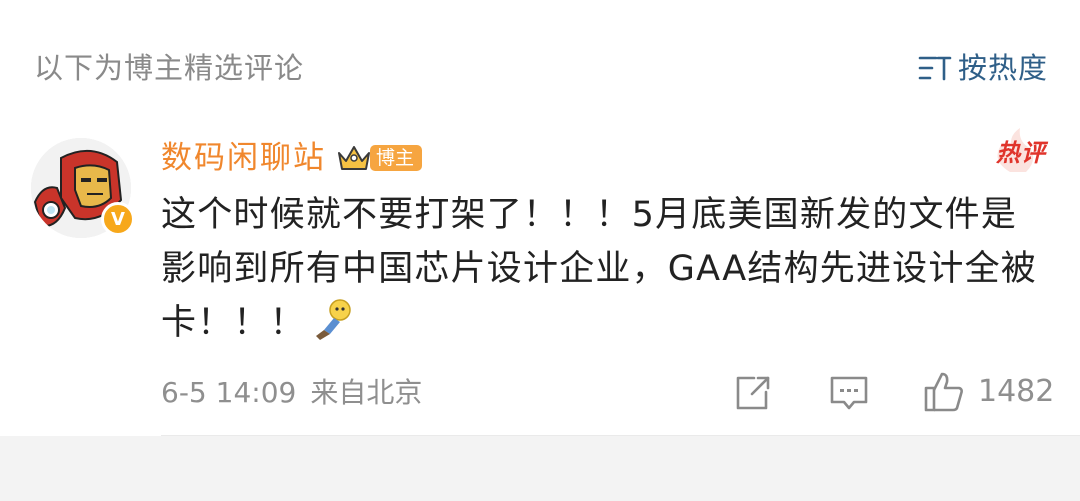  What do you see at coordinates (1002, 68) in the screenshot?
I see `sort-label: 按热度` at bounding box center [1002, 68].